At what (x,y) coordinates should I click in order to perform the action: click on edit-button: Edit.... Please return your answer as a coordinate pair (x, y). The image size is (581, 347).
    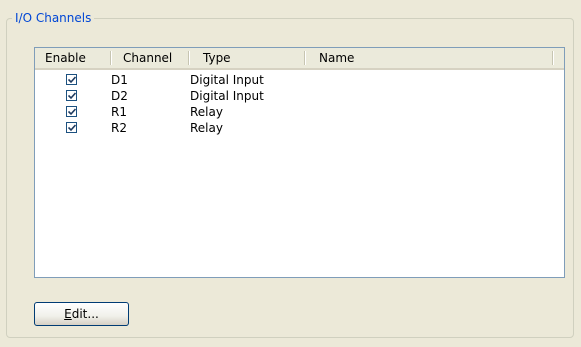
    Looking at the image, I should click on (81, 314).